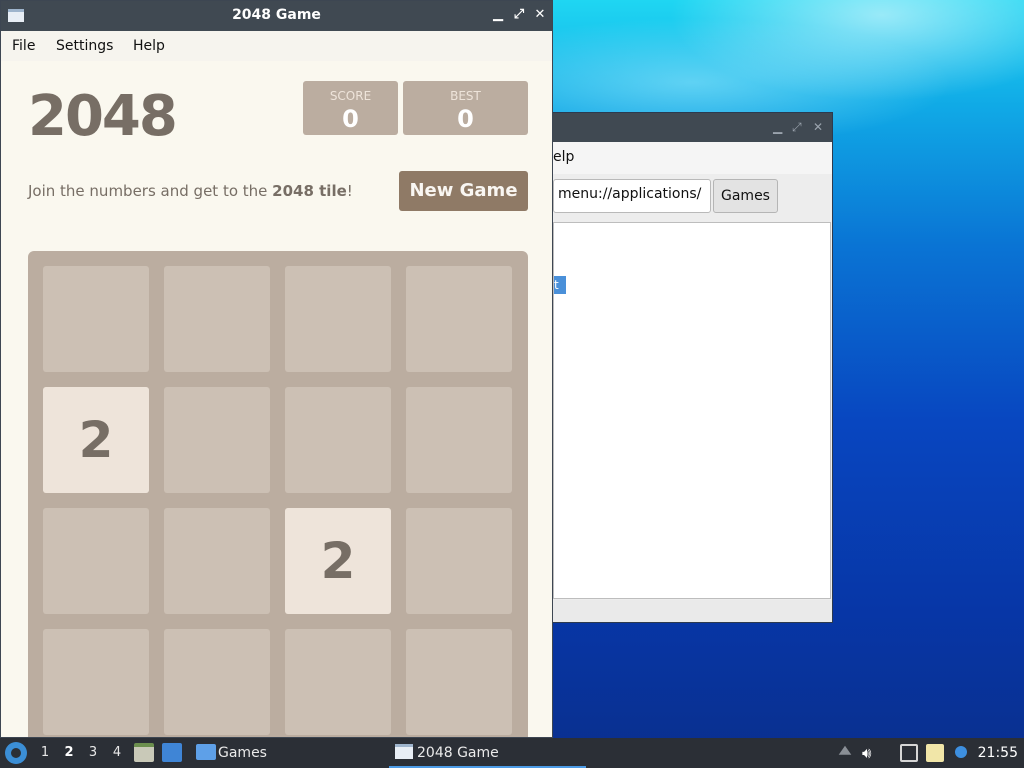  What do you see at coordinates (309, 191) in the screenshot?
I see `intro-text-bold: 2048 tile` at bounding box center [309, 191].